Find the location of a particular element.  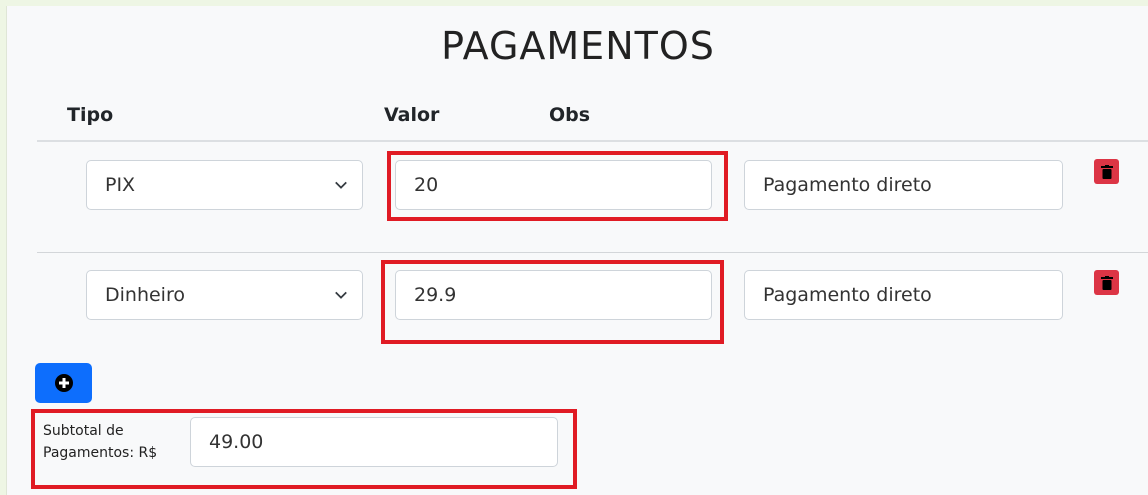

page-title: PAGAMENTOS is located at coordinates (578, 46).